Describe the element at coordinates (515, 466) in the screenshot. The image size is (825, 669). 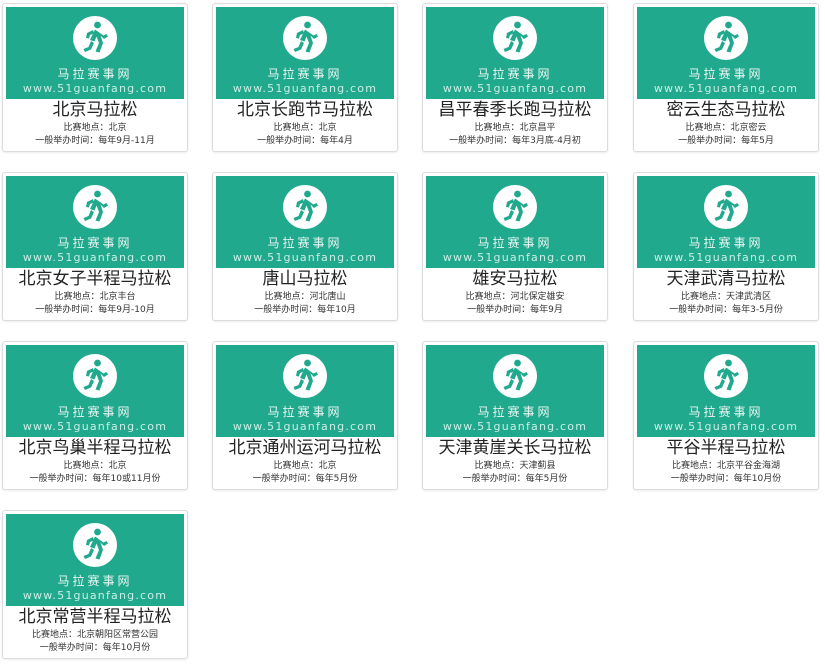
I see `race-location: 比赛地点：天津蓟县` at that location.